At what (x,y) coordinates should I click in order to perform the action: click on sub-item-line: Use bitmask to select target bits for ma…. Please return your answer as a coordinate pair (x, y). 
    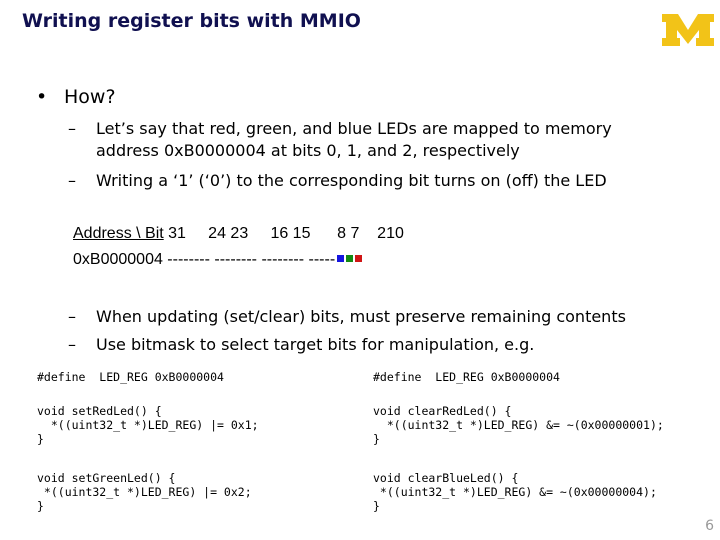
    Looking at the image, I should click on (315, 344).